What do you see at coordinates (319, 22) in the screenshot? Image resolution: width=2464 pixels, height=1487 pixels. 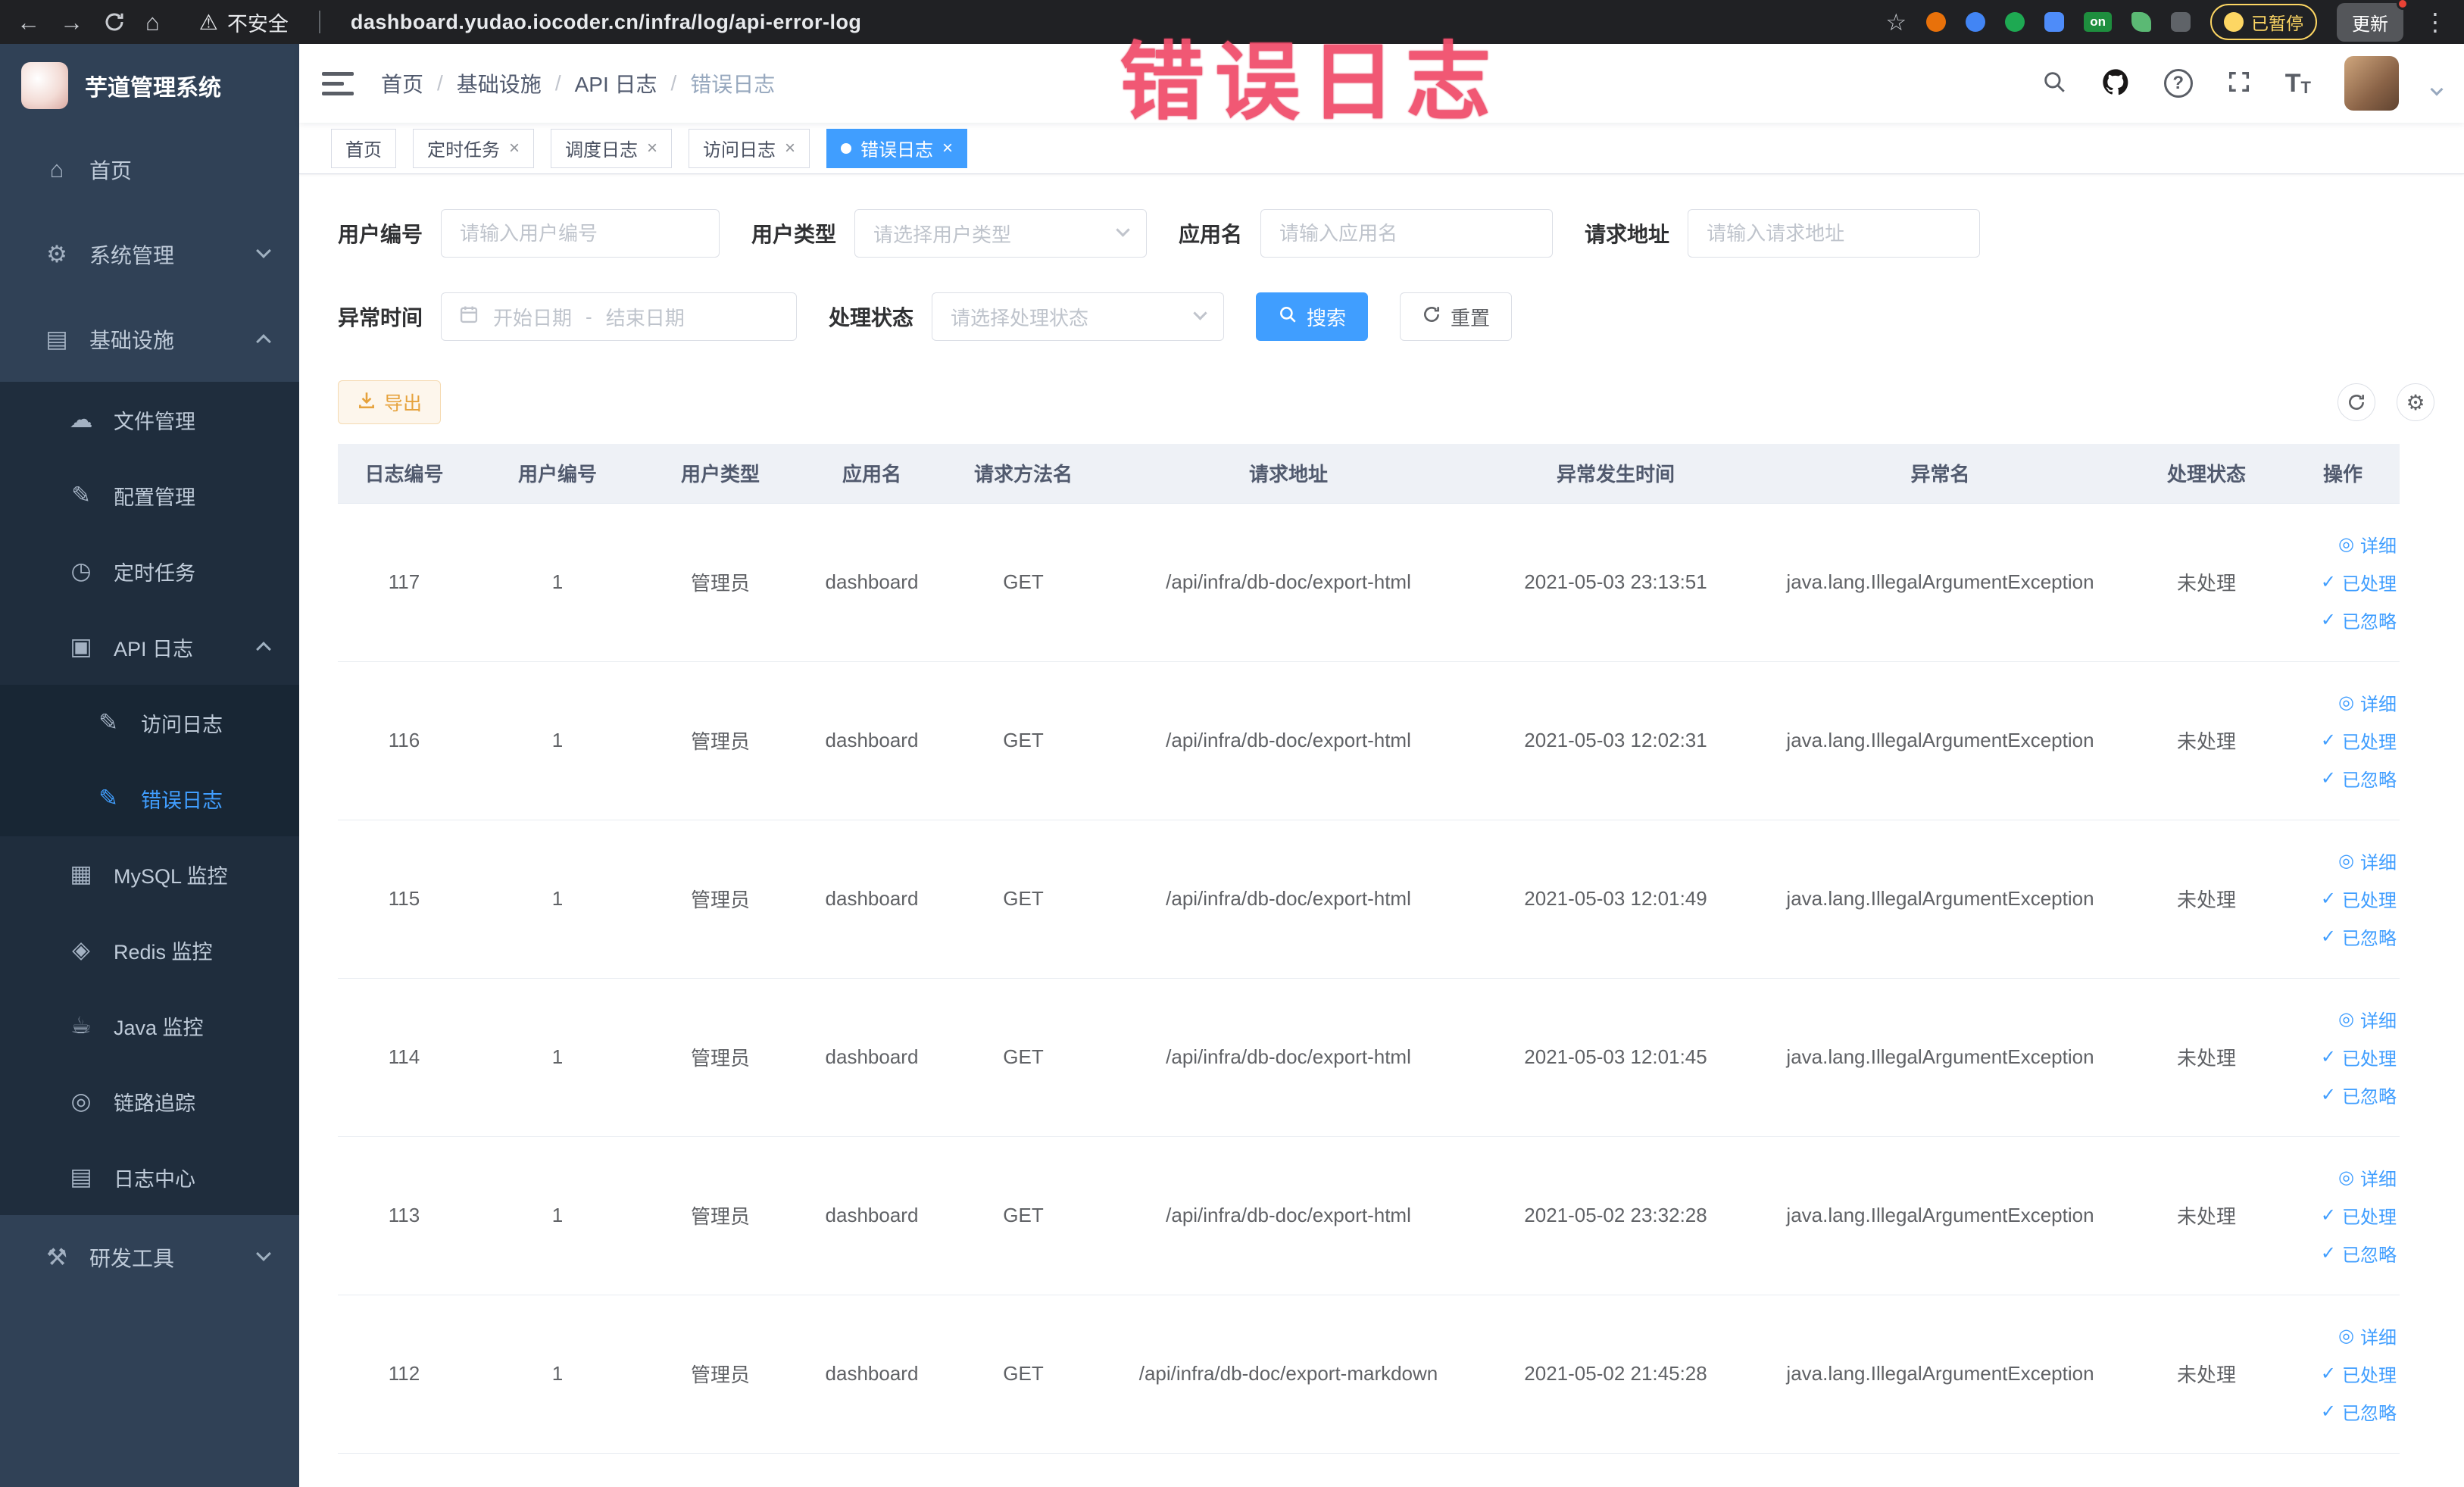 I see `divider` at bounding box center [319, 22].